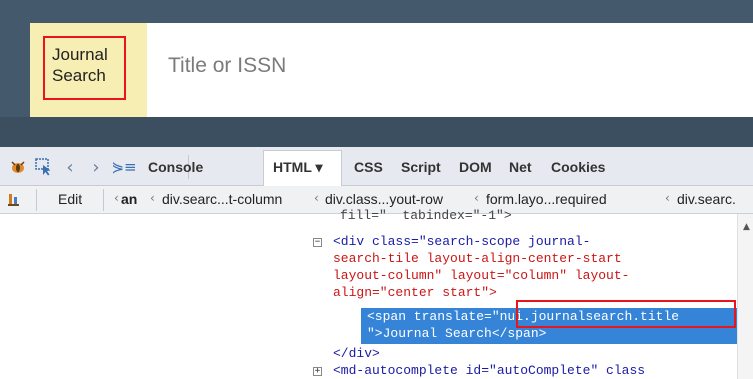 The height and width of the screenshot is (379, 753). I want to click on tree-div-line-2: search-tile layout-align-center-start, so click(477, 258).